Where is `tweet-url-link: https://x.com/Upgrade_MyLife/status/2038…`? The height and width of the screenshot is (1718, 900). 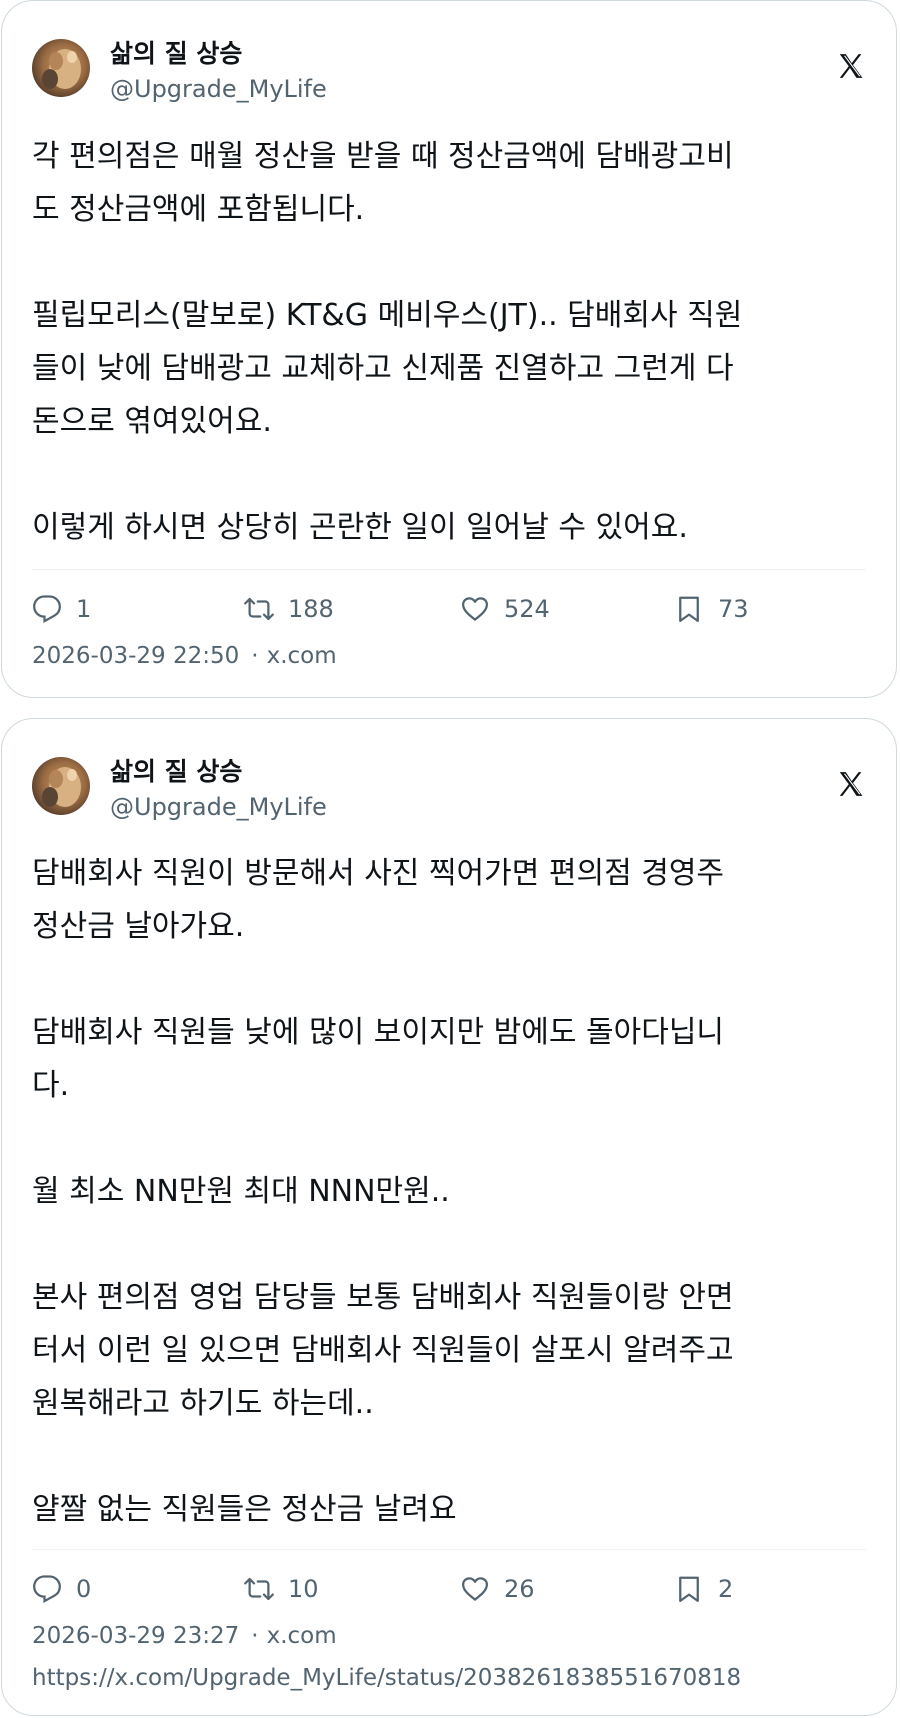 tweet-url-link: https://x.com/Upgrade_MyLife/status/2038… is located at coordinates (386, 1678).